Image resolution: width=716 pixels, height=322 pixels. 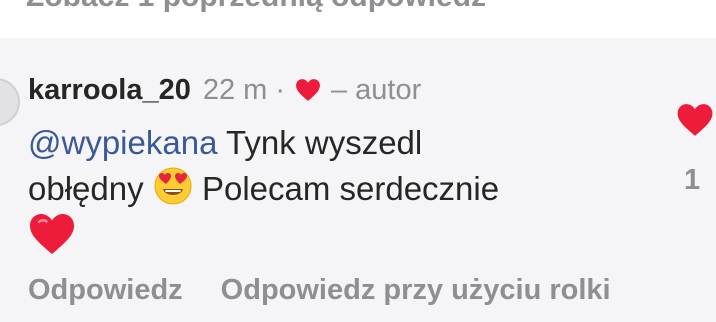 What do you see at coordinates (122, 142) in the screenshot?
I see `mention-link: @wypiekana` at bounding box center [122, 142].